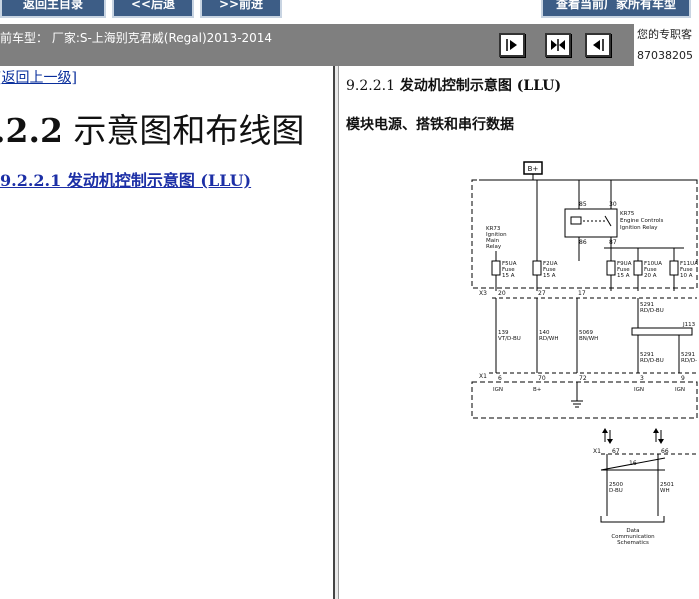 This screenshot has height=599, width=699. What do you see at coordinates (608, 221) in the screenshot?
I see `kr75-switch` at bounding box center [608, 221].